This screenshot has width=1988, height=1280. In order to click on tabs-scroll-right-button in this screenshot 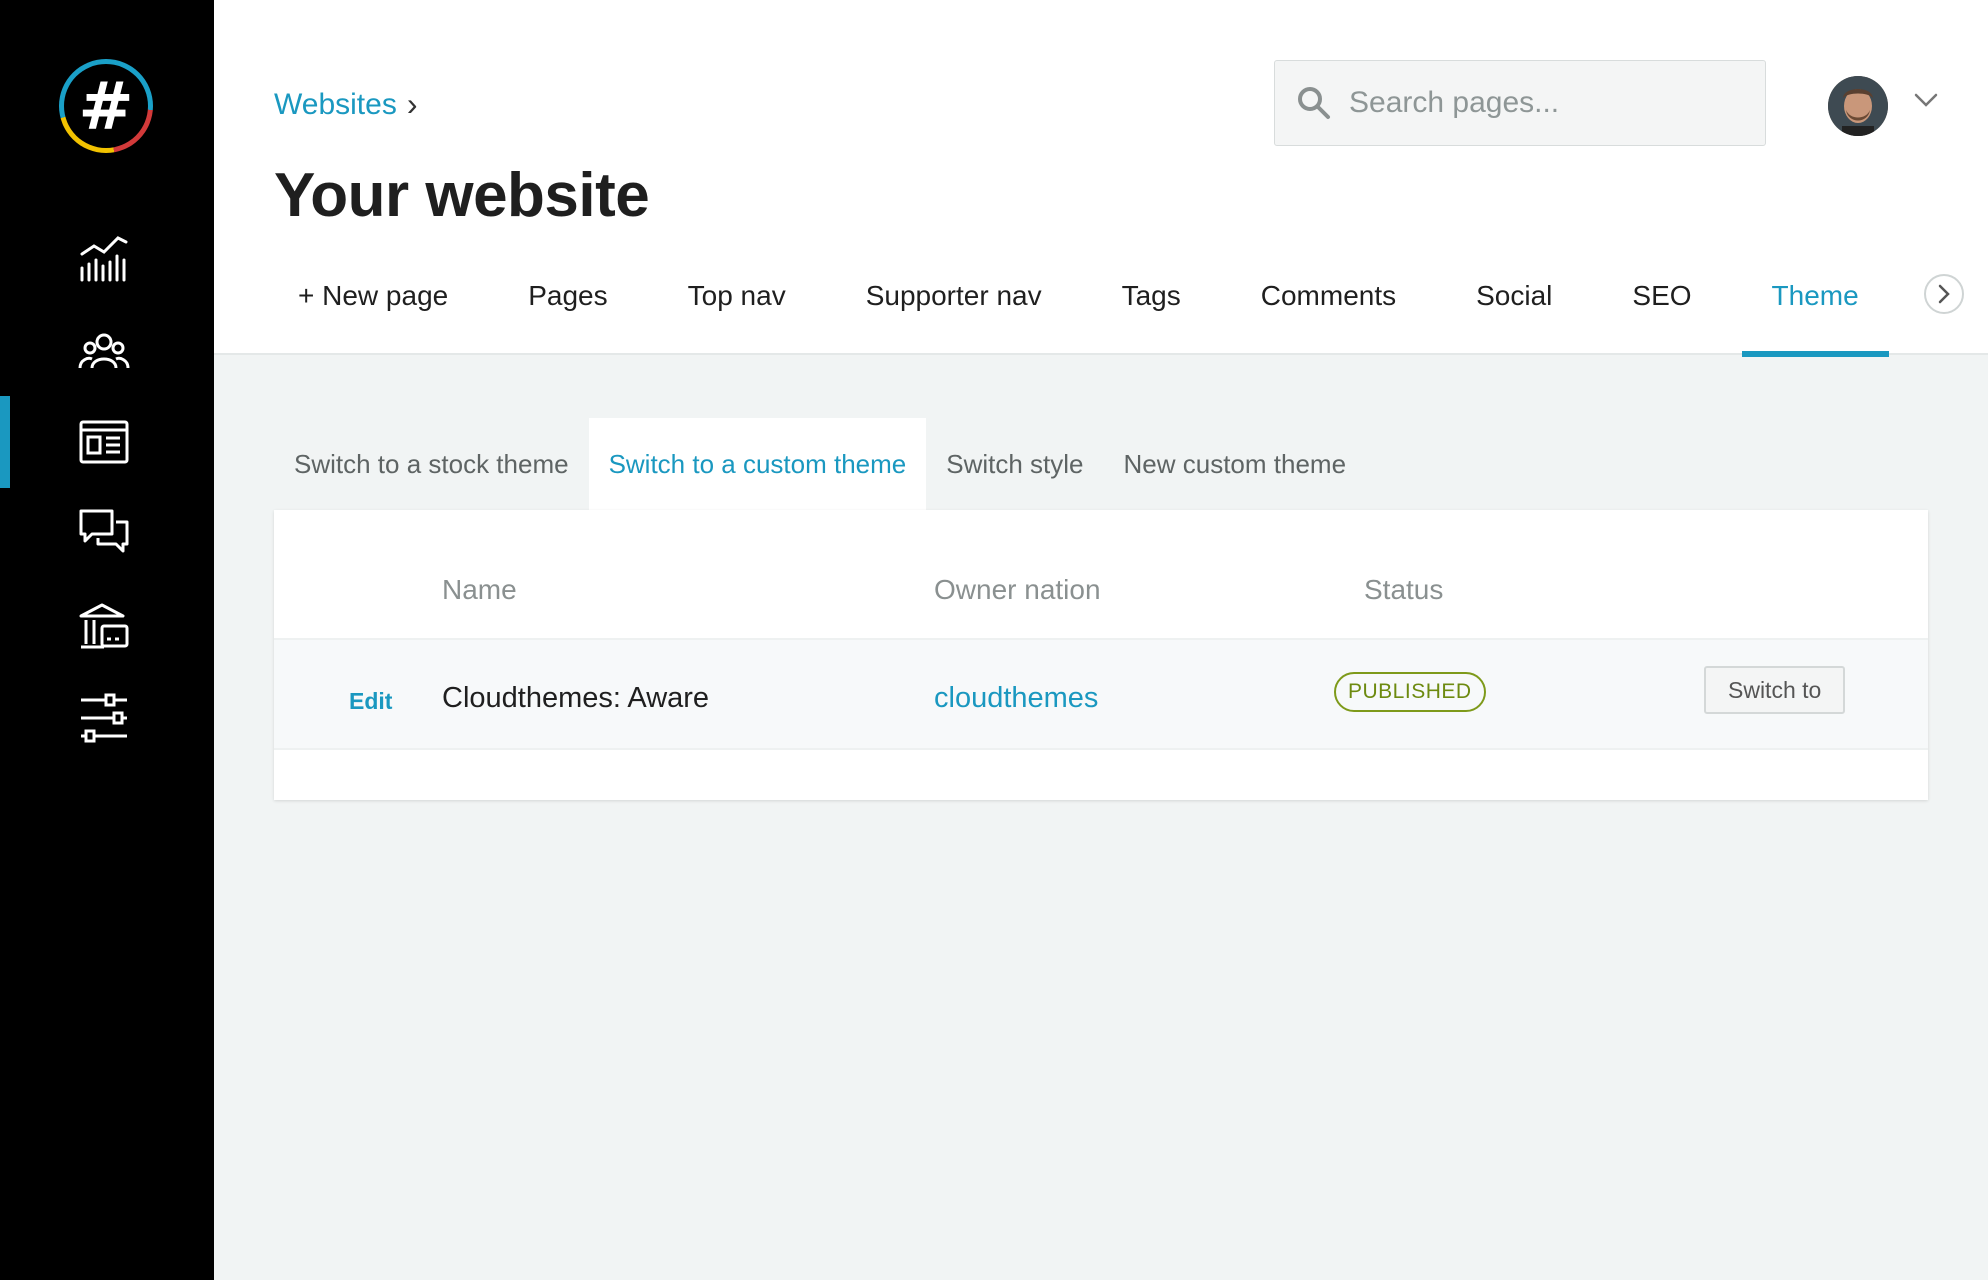, I will do `click(1944, 294)`.